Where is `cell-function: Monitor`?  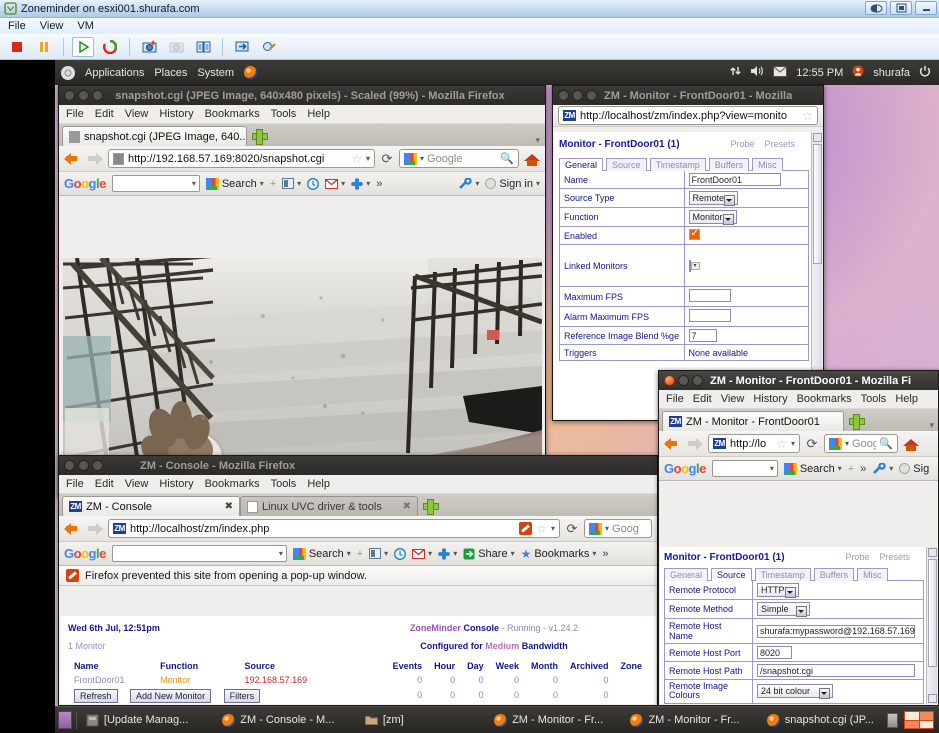
cell-function: Monitor is located at coordinates (196, 680).